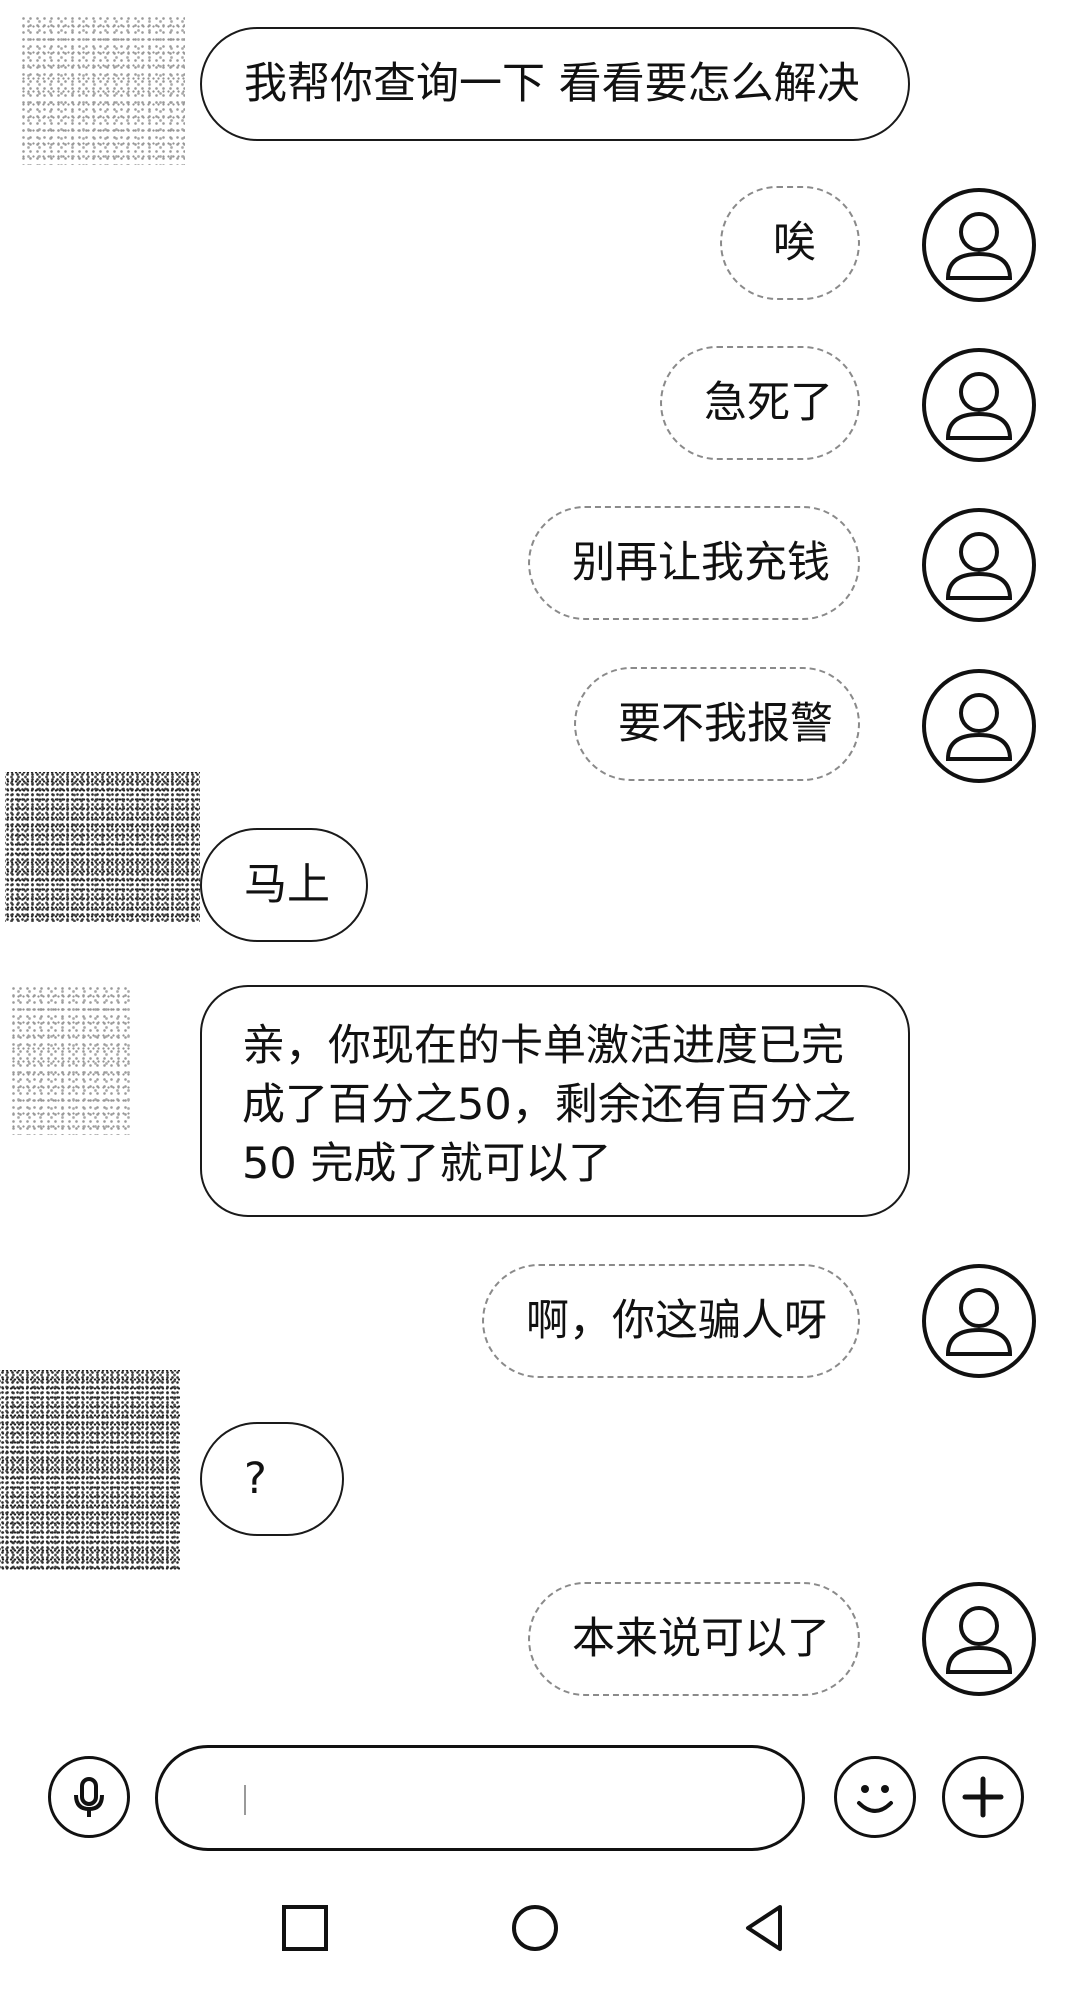 The image size is (1080, 2010). I want to click on back-button, so click(765, 1928).